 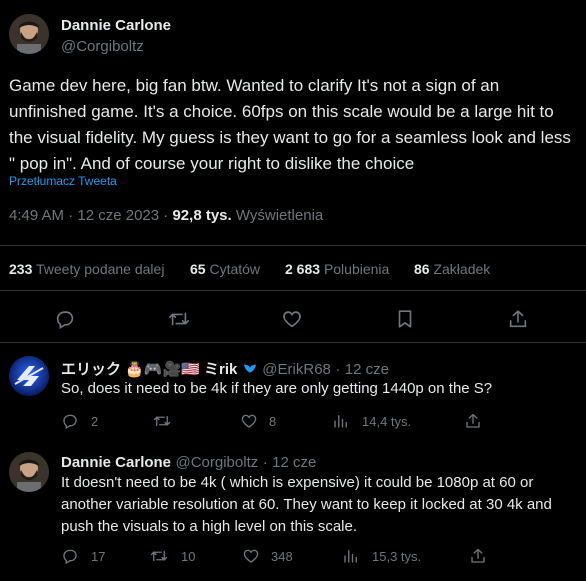 I want to click on stat-bookmarks: 86 Zakładek, so click(x=452, y=269).